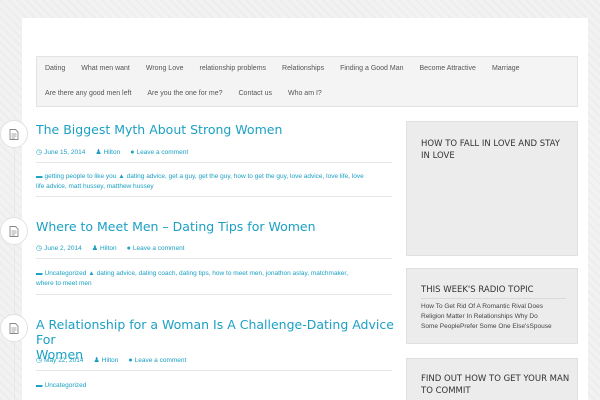 The height and width of the screenshot is (400, 600). I want to click on sidebar-widget-get-man-commit: FIND OUT HOW TO GET YOUR MAN TO COMMIT, so click(492, 379).